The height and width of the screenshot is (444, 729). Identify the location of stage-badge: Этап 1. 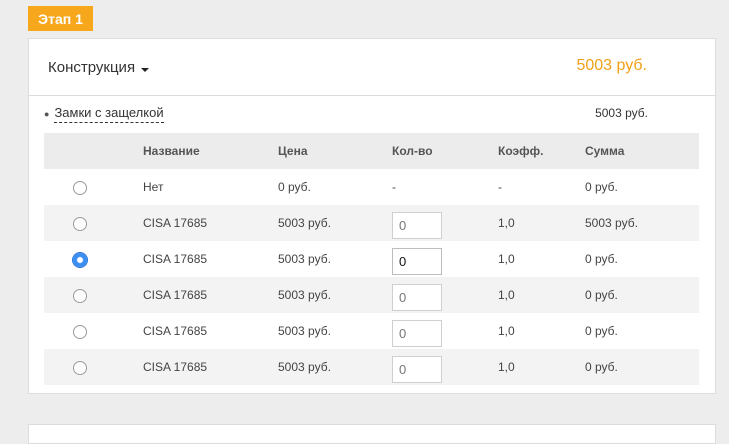
(60, 18).